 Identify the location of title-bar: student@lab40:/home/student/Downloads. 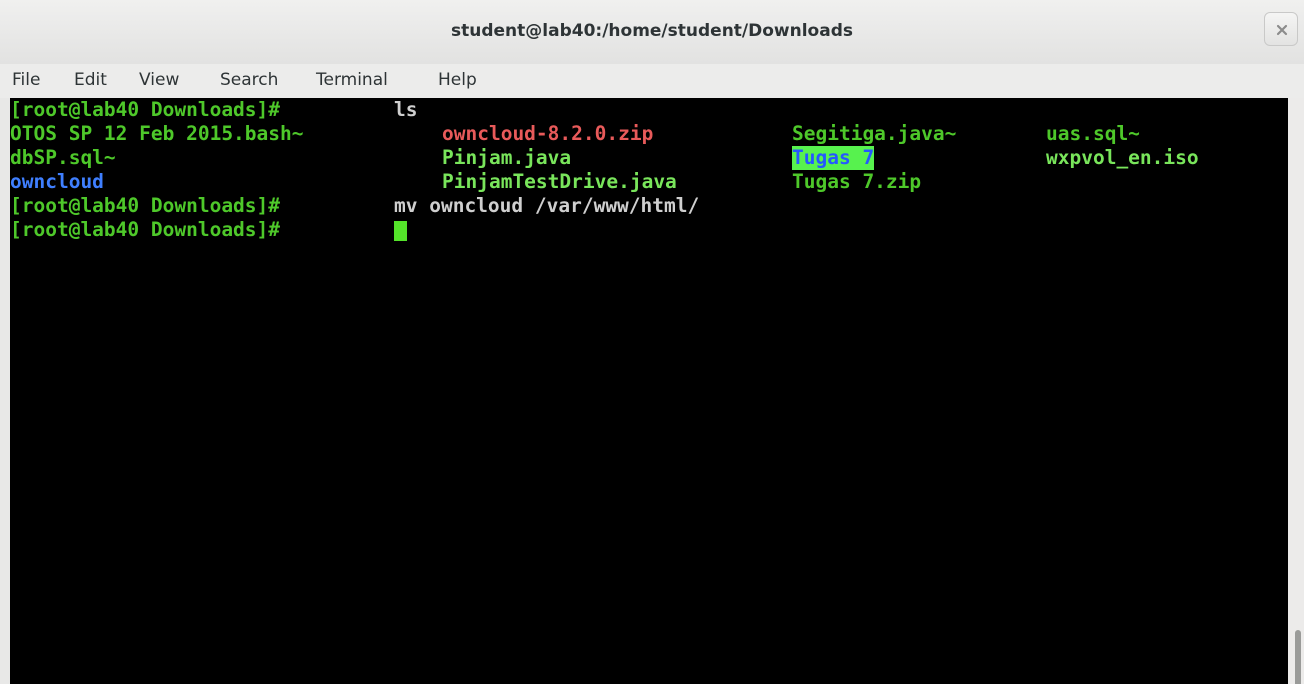
(652, 32).